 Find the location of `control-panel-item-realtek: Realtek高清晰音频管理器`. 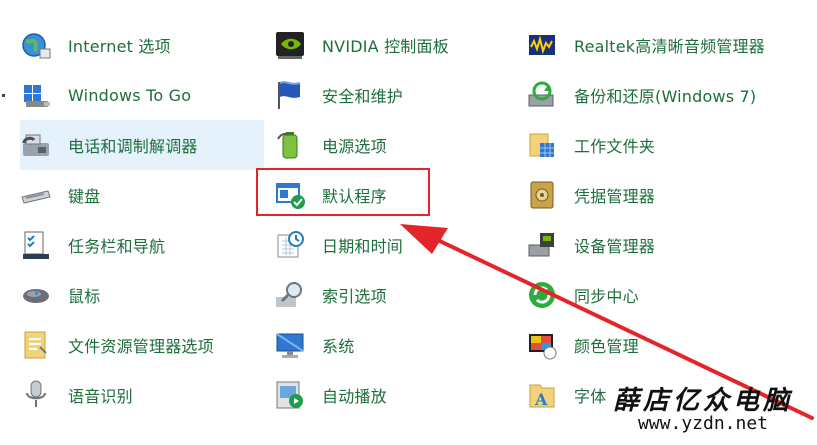

control-panel-item-realtek: Realtek高清晰音频管理器 is located at coordinates (656, 45).